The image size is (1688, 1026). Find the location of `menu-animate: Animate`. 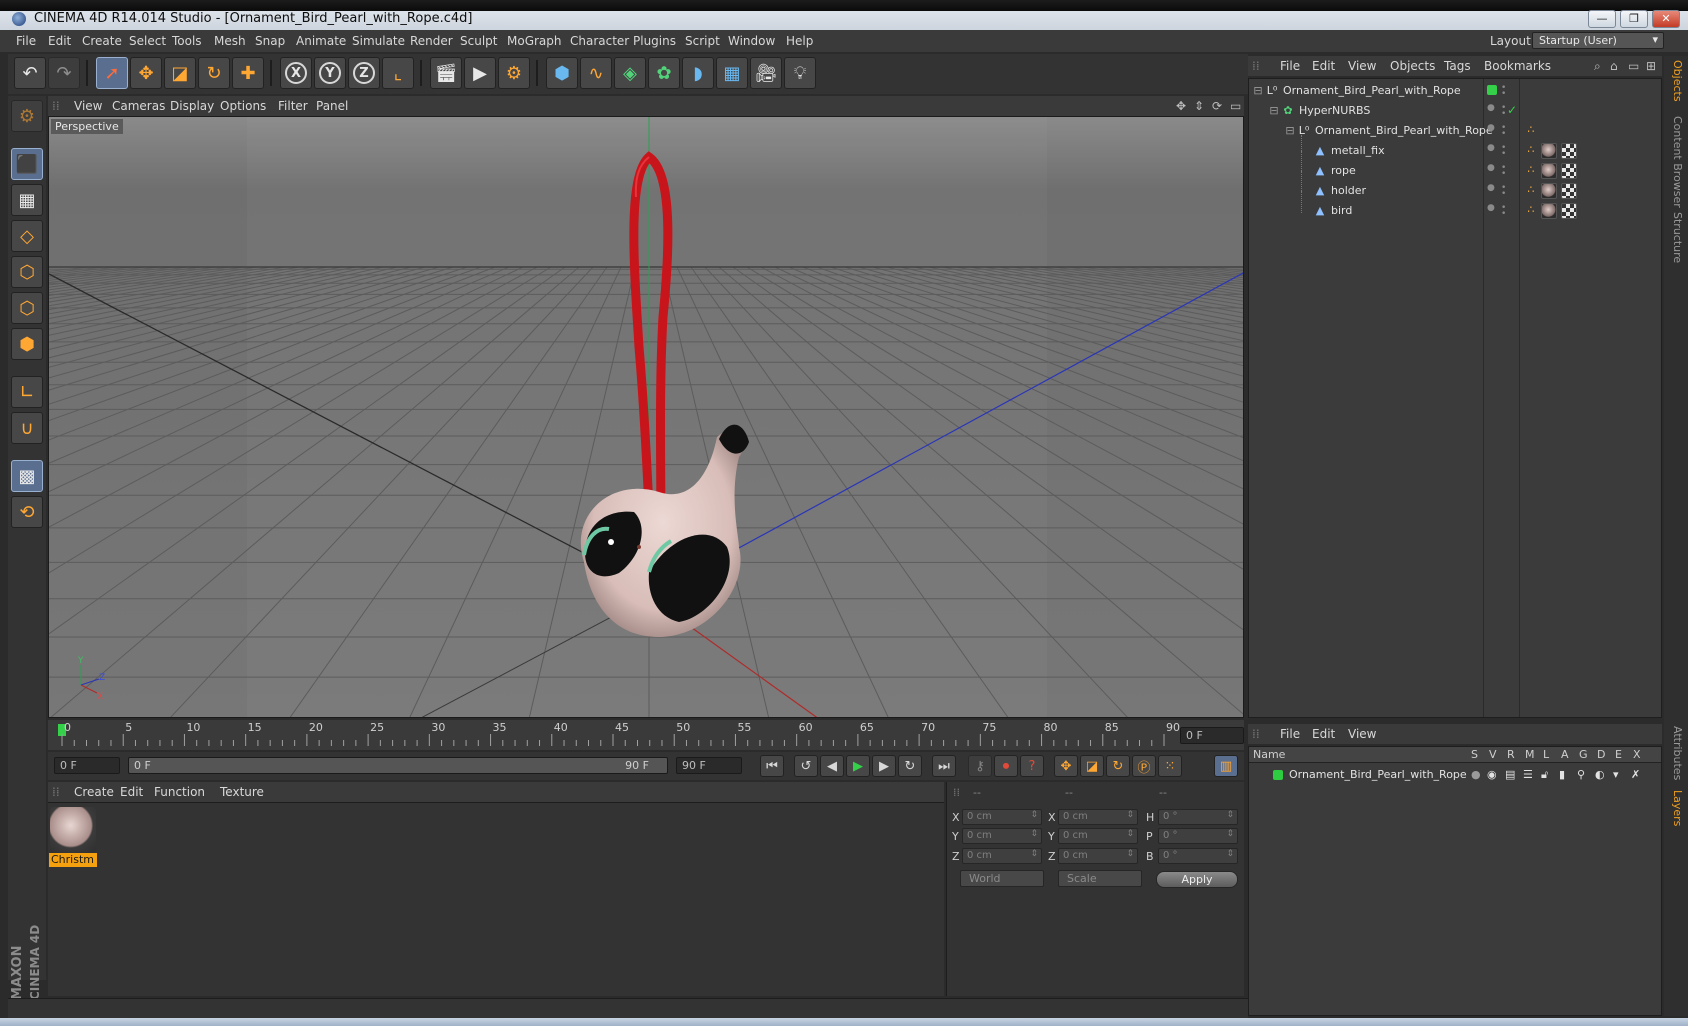

menu-animate: Animate is located at coordinates (321, 41).